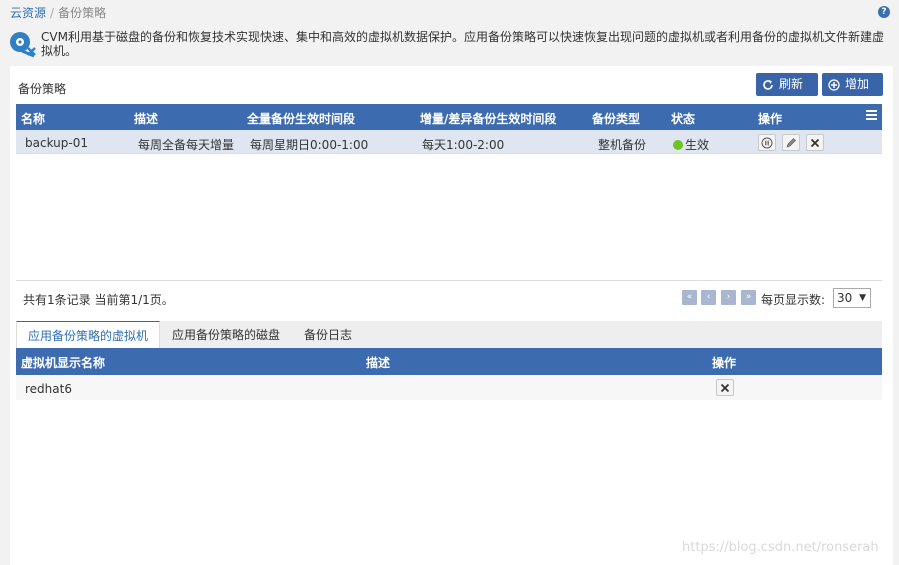  I want to click on pager-summary: 共有1条记录 当前第1/1页。, so click(98, 300).